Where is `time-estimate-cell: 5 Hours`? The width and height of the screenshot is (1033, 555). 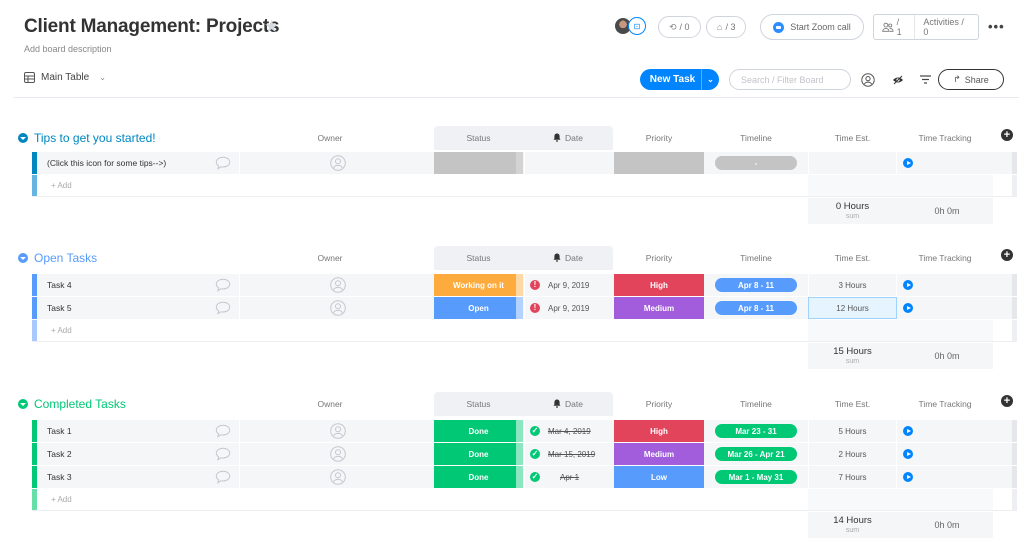
time-estimate-cell: 5 Hours is located at coordinates (852, 431).